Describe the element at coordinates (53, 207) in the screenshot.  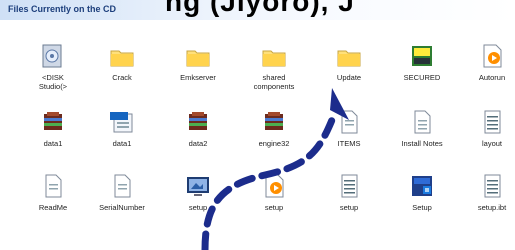
I see `file-label: ReadMe` at that location.